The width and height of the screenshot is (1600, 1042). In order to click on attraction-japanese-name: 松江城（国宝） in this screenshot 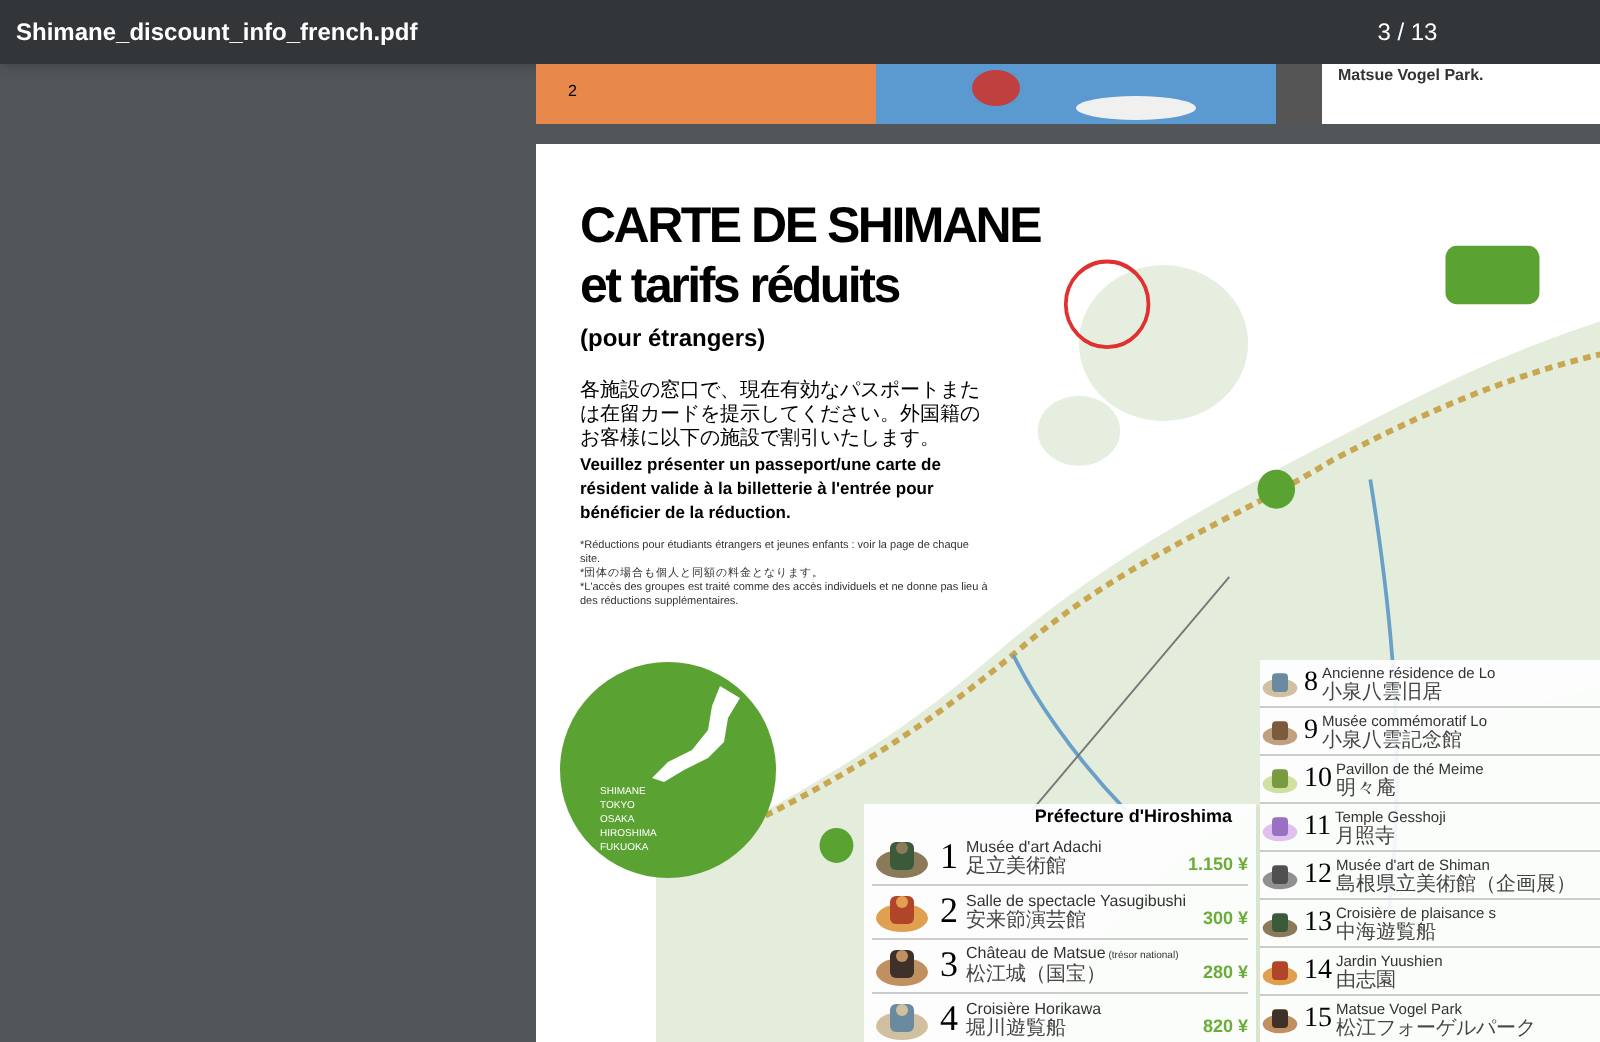, I will do `click(1037, 976)`.